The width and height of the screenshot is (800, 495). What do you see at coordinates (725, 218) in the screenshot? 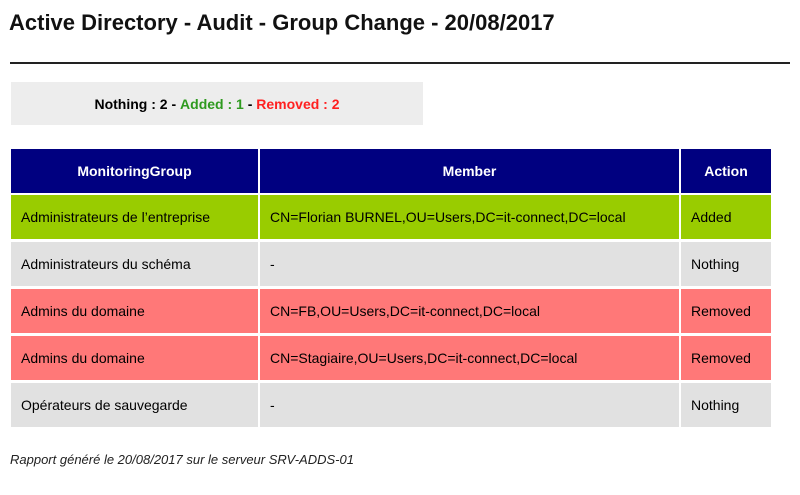
I see `cell-action: Added` at bounding box center [725, 218].